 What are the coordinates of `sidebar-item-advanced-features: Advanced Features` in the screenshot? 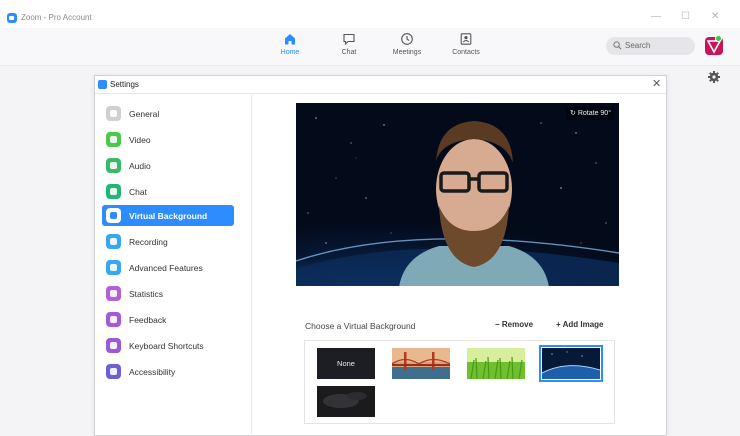 It's located at (168, 267).